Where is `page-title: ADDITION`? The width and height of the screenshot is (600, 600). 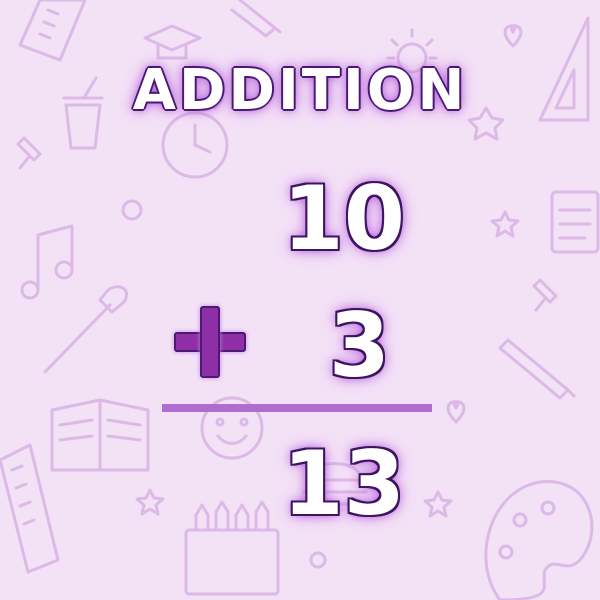
page-title: ADDITION is located at coordinates (300, 90).